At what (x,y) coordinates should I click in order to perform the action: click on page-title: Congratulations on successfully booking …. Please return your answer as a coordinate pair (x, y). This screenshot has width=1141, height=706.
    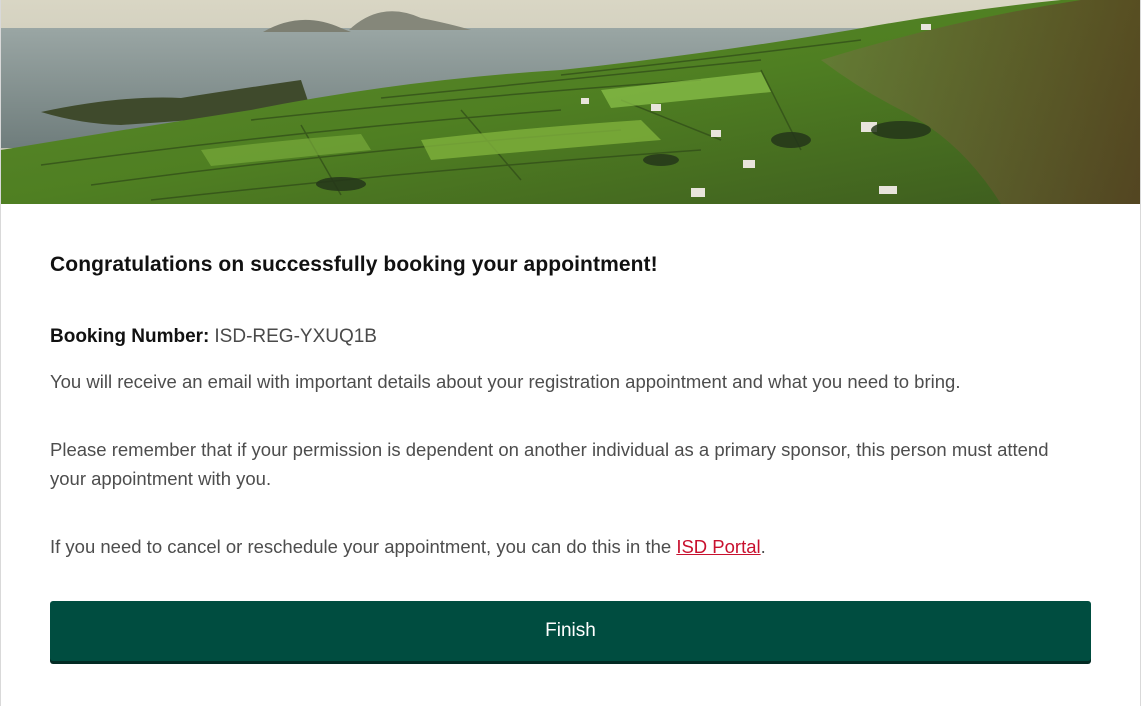
    Looking at the image, I should click on (354, 264).